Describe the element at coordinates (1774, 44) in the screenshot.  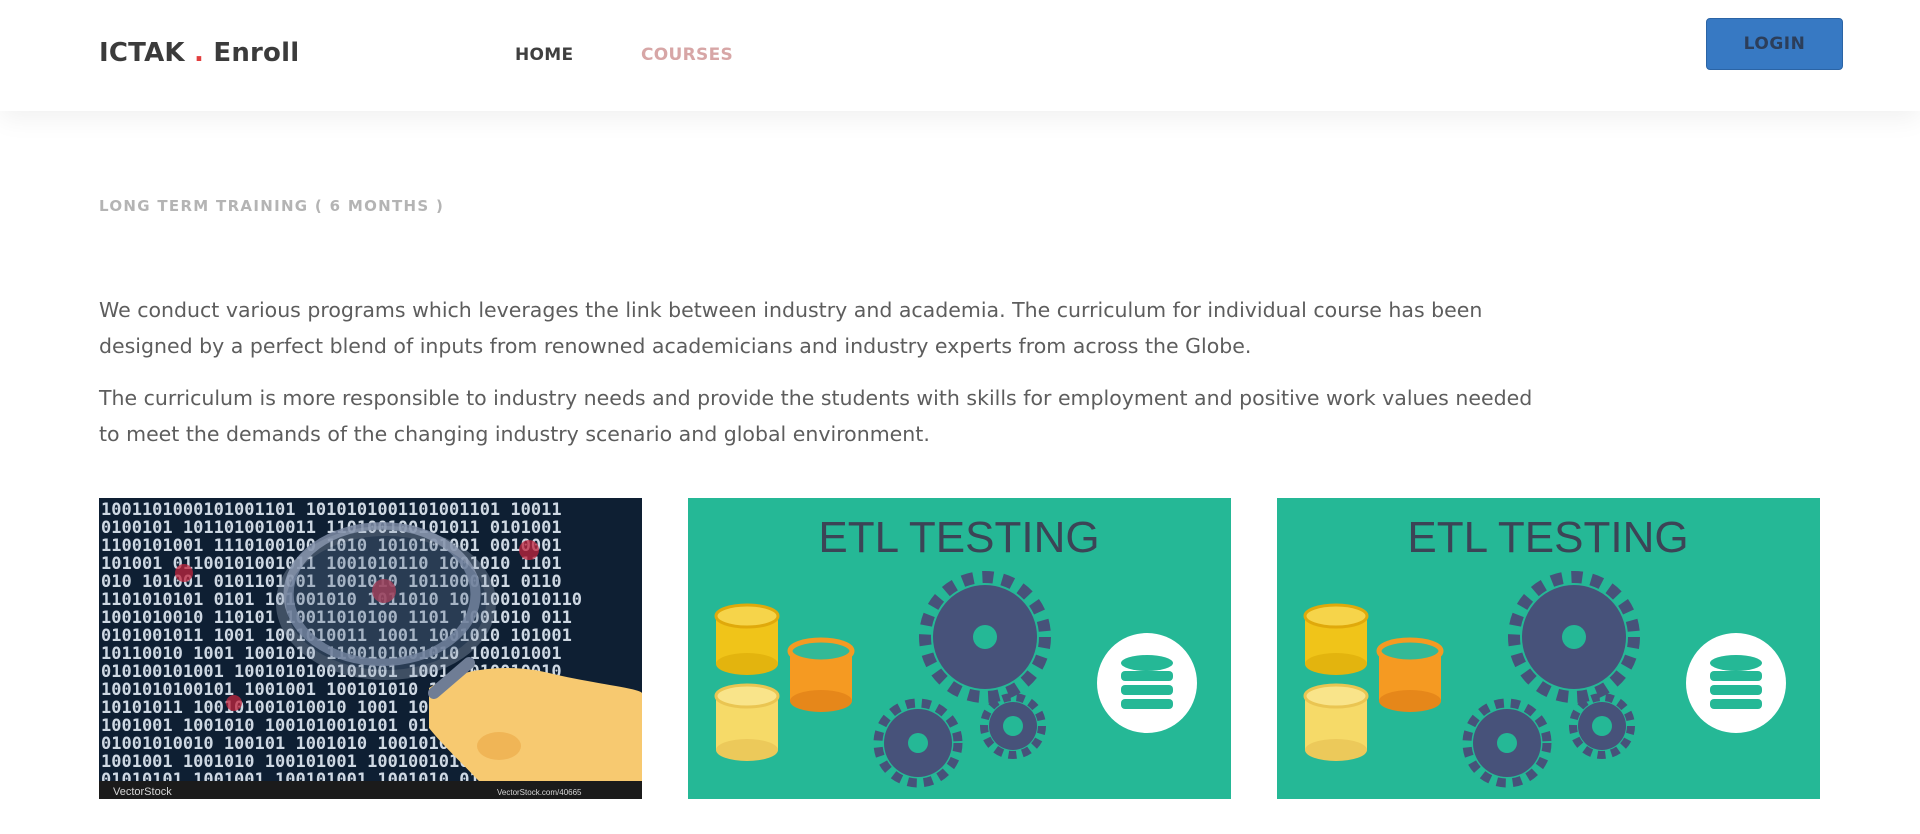
I see `login-button: LOGIN` at that location.